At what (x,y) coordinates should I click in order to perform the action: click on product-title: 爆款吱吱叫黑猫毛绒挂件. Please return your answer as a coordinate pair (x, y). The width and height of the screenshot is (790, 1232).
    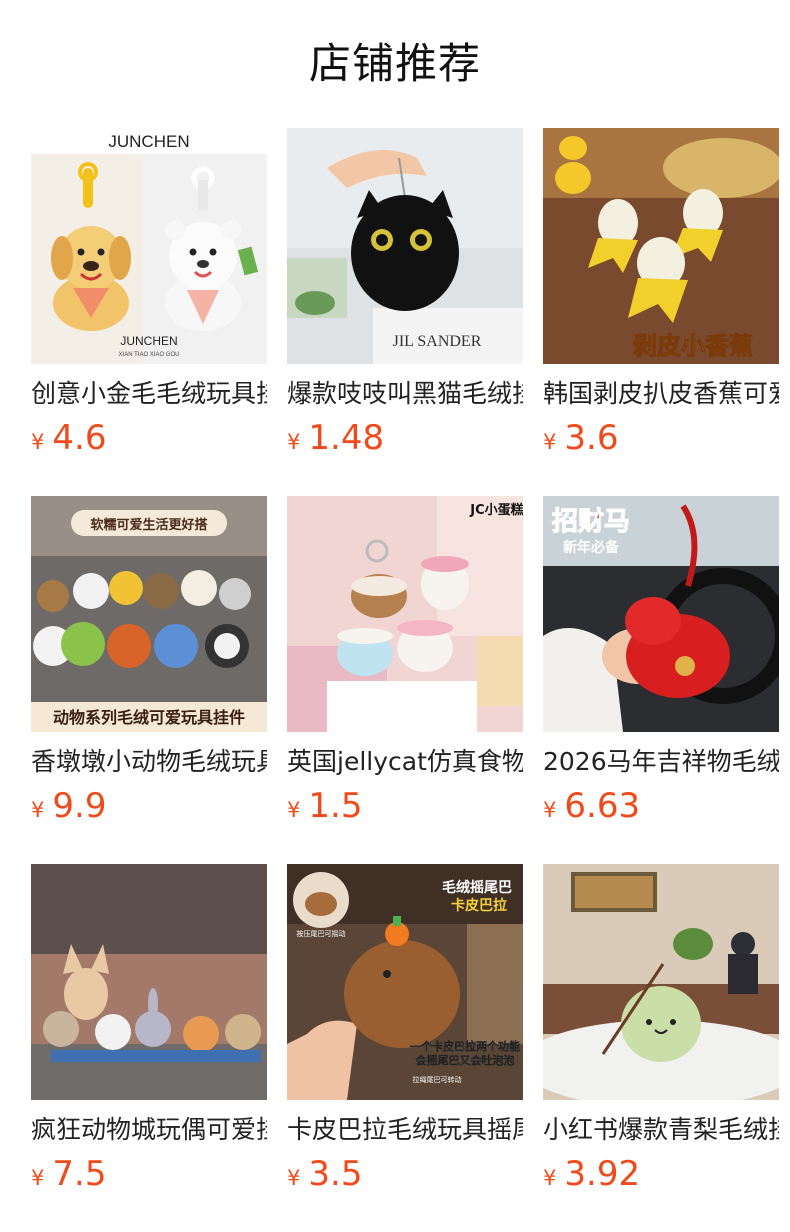
    Looking at the image, I should click on (405, 394).